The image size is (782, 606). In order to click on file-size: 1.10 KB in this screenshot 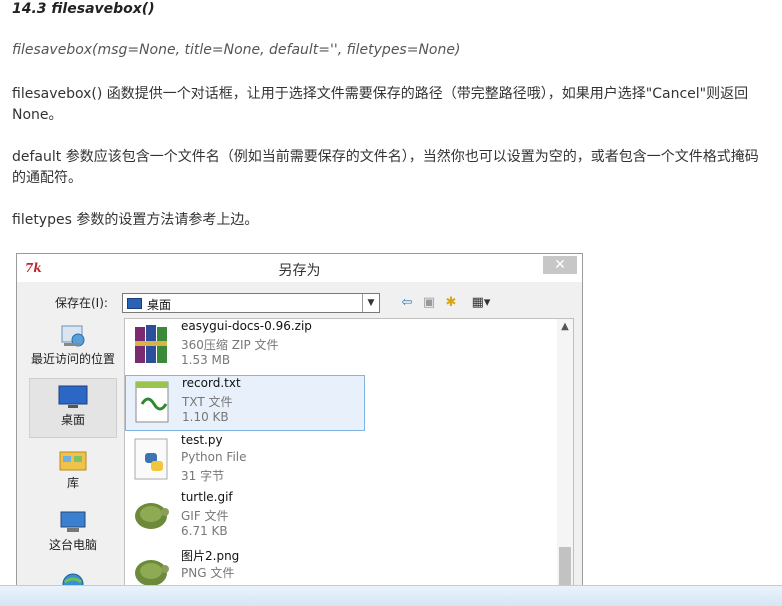, I will do `click(205, 417)`.